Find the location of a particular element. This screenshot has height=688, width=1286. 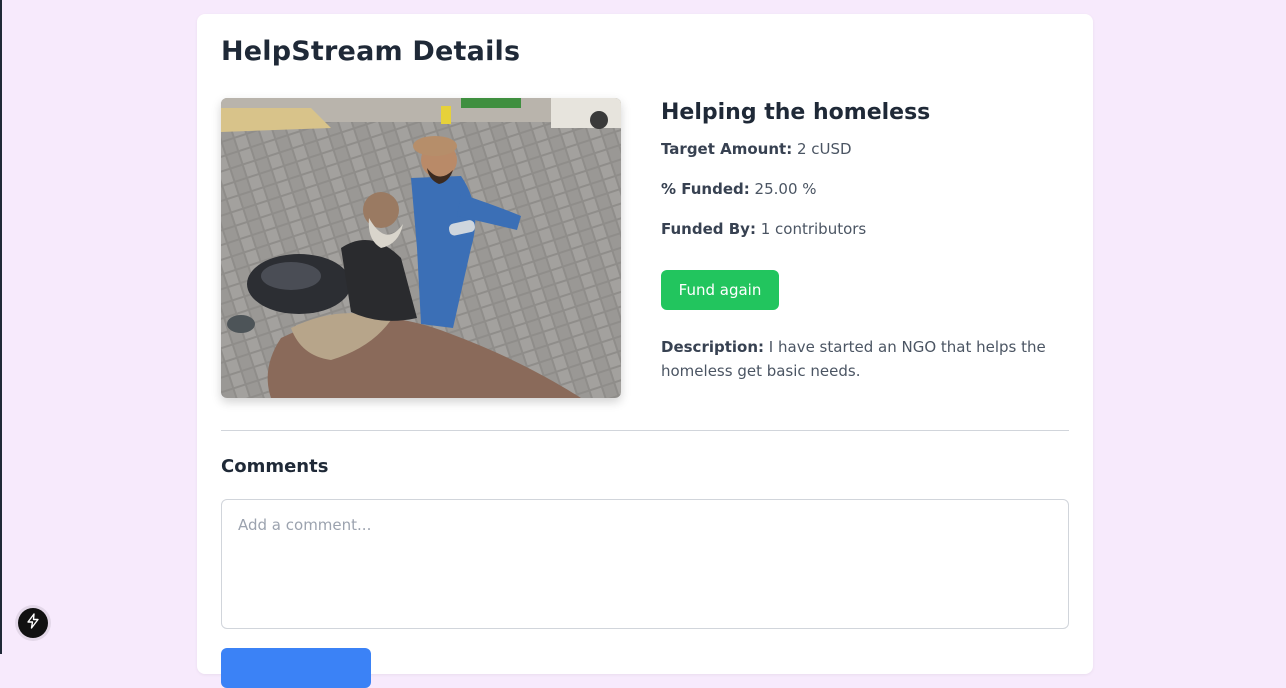

campaign-title: Helping the homeless is located at coordinates (796, 112).